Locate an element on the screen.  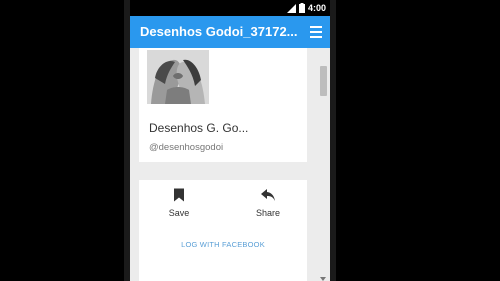
avatar is located at coordinates (178, 77).